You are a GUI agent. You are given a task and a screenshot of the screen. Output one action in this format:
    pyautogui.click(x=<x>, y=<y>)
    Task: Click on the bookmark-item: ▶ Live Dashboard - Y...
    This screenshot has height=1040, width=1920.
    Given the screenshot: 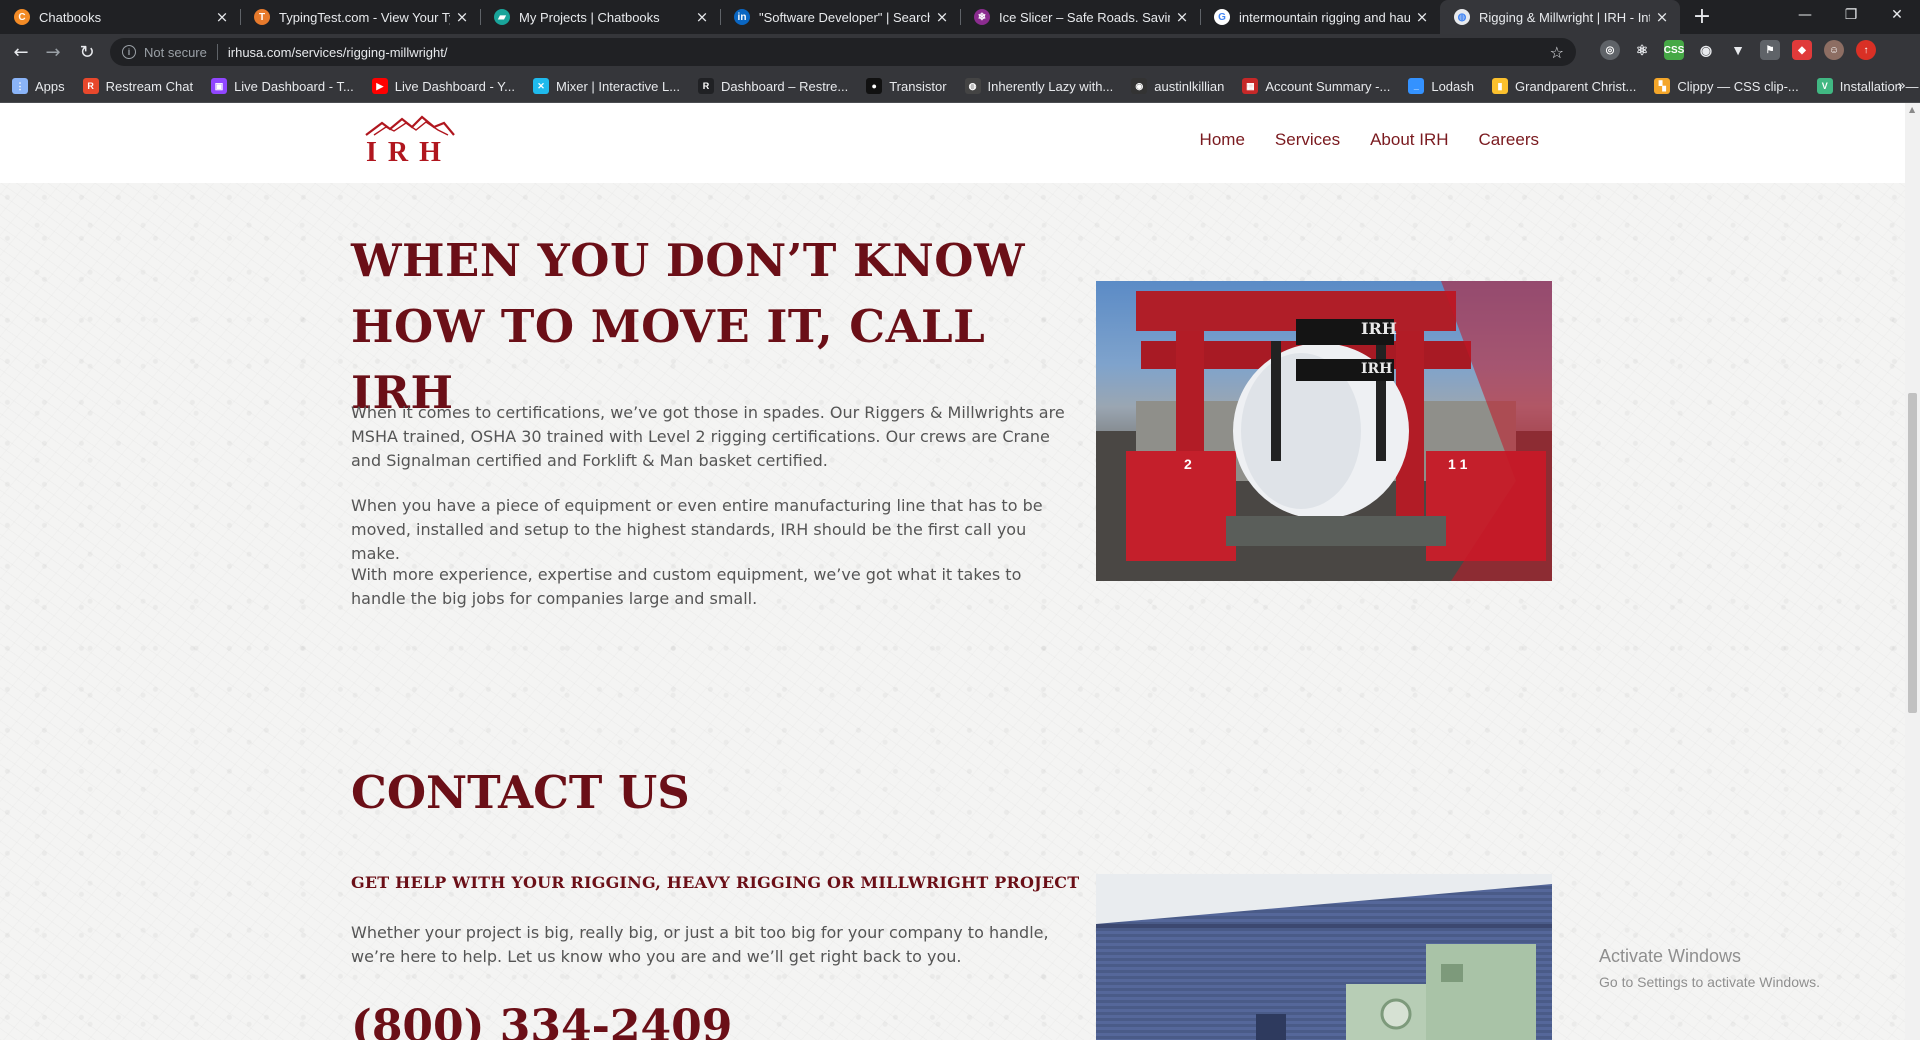 What is the action you would take?
    pyautogui.click(x=443, y=86)
    